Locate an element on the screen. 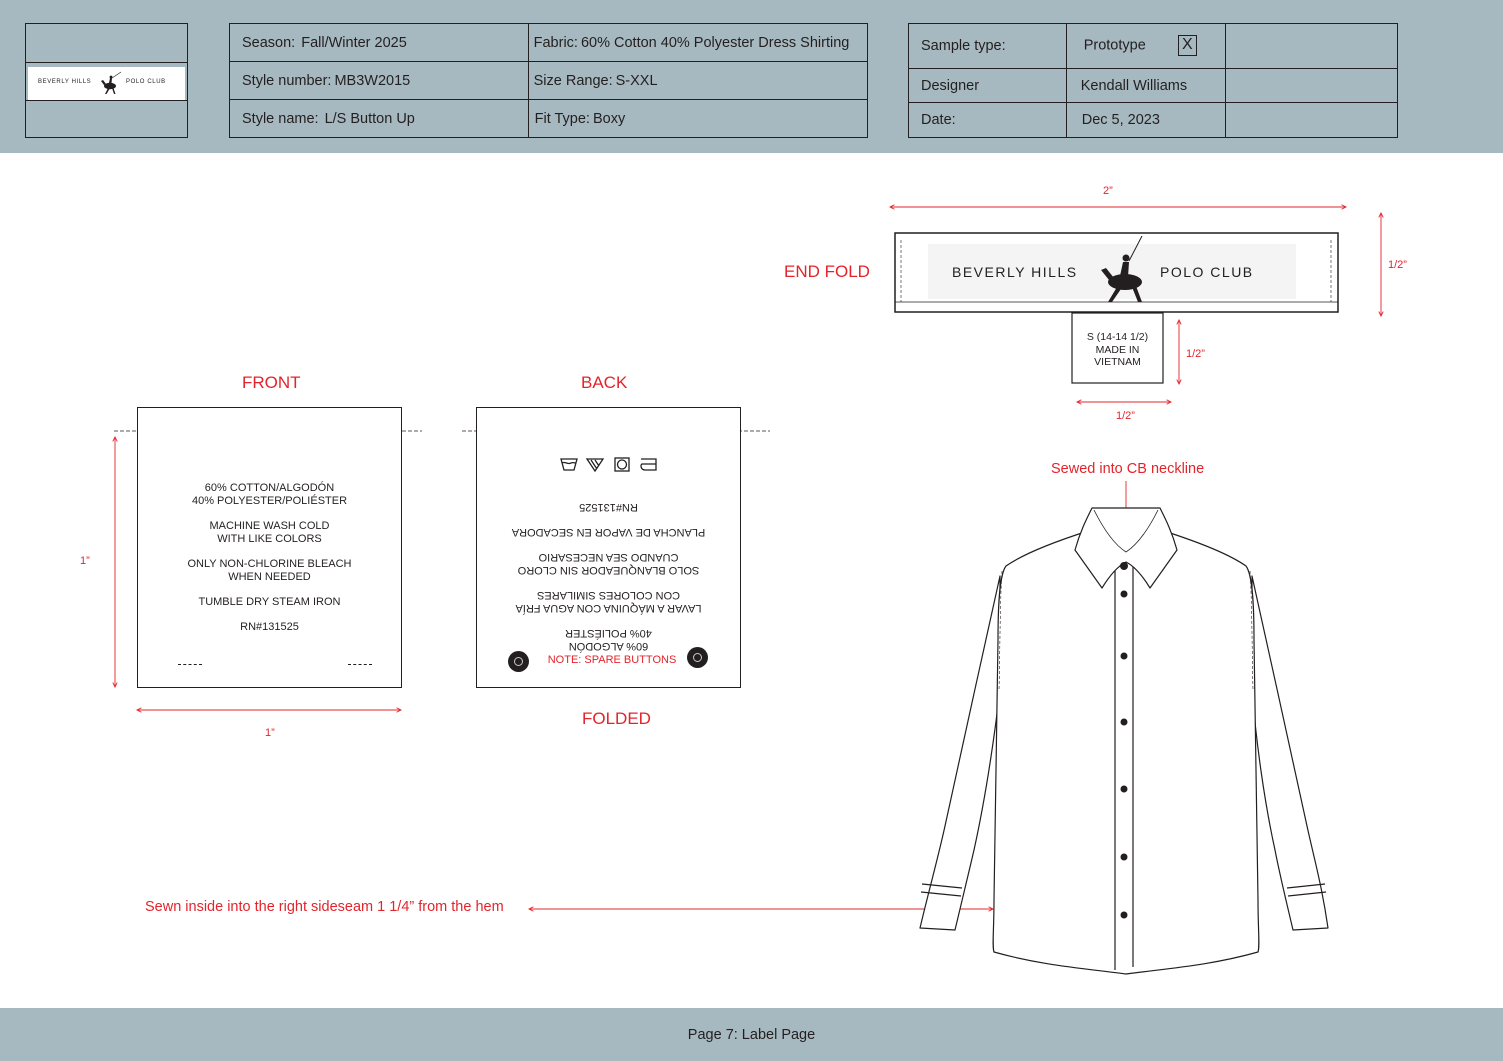 The image size is (1503, 1061). back-line: RN#131525 is located at coordinates (608, 507).